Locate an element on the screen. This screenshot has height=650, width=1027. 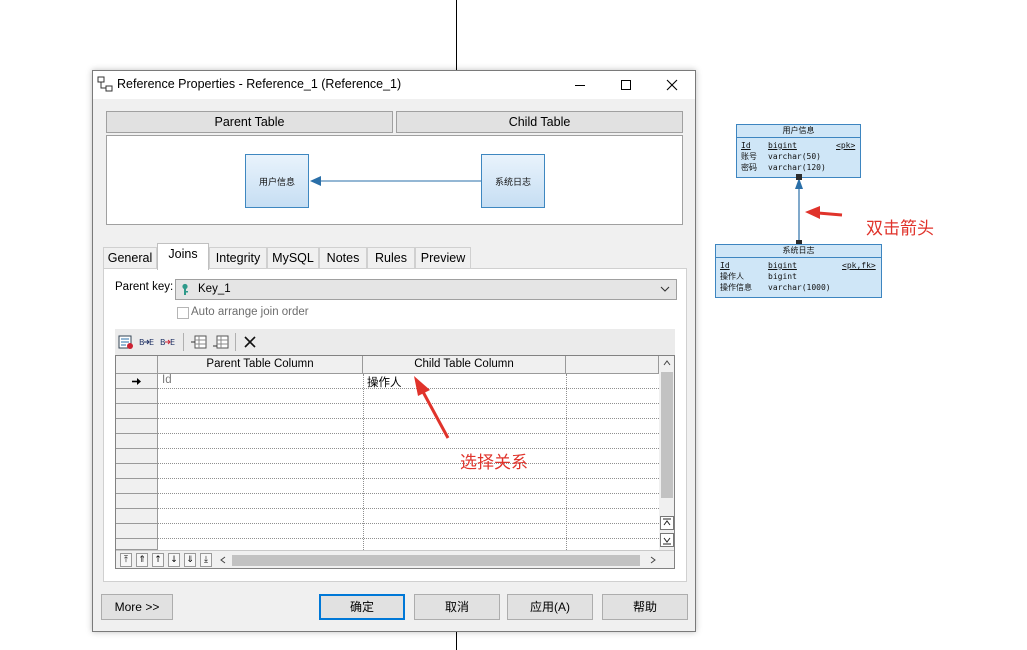
minimize-button is located at coordinates (580, 85).